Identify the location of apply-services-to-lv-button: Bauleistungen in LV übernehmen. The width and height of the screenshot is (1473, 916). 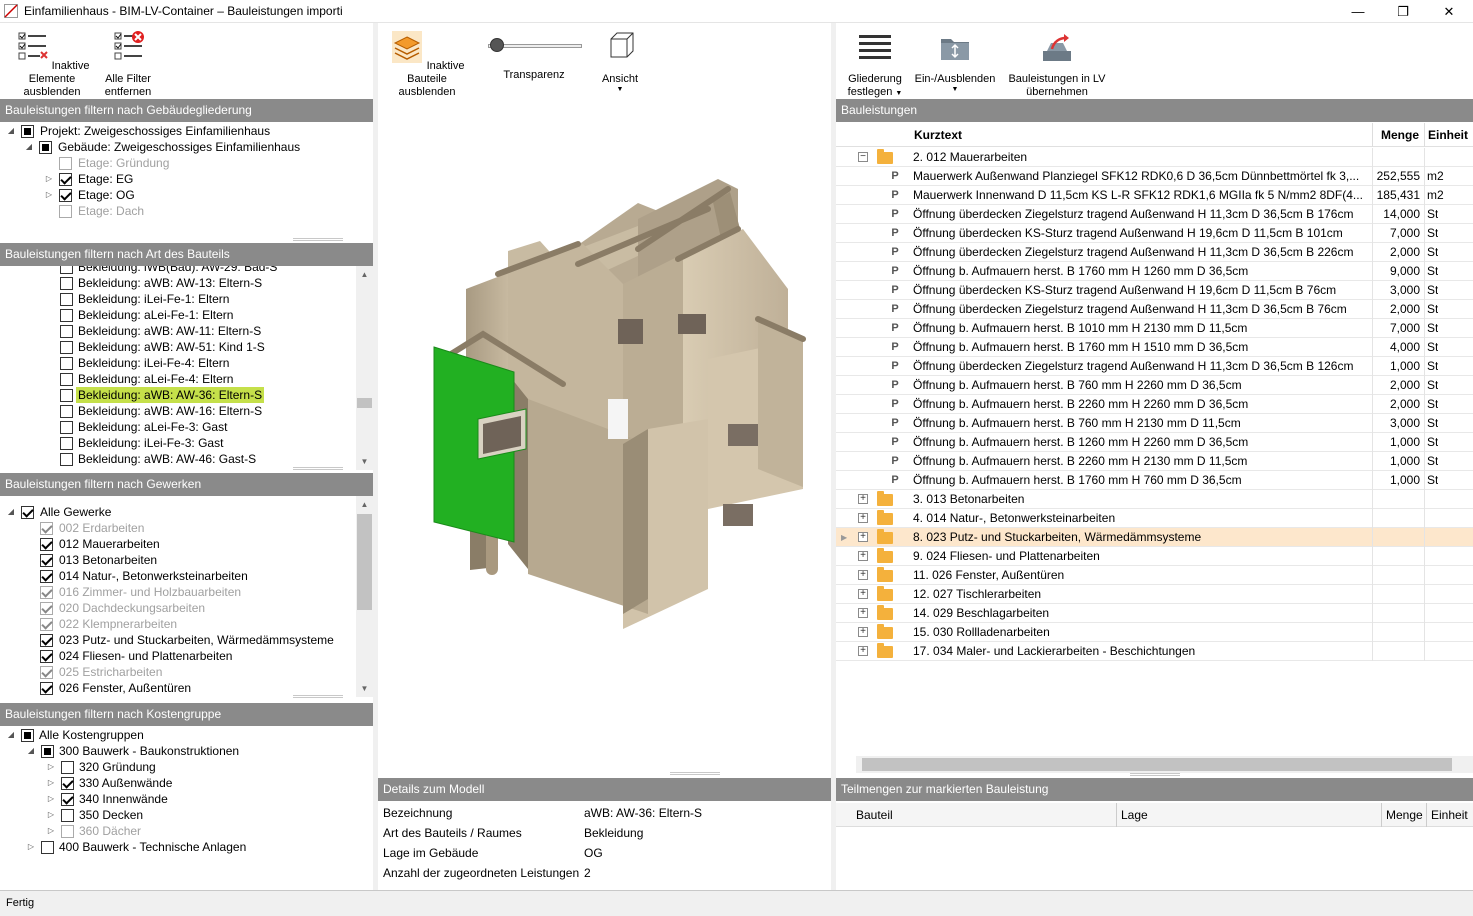
(1057, 64).